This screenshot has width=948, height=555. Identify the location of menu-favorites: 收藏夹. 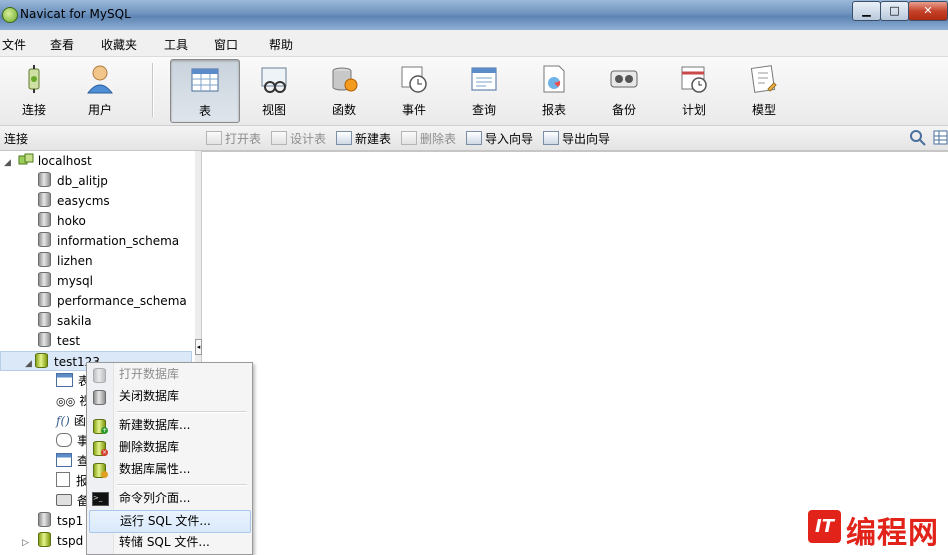
(119, 44).